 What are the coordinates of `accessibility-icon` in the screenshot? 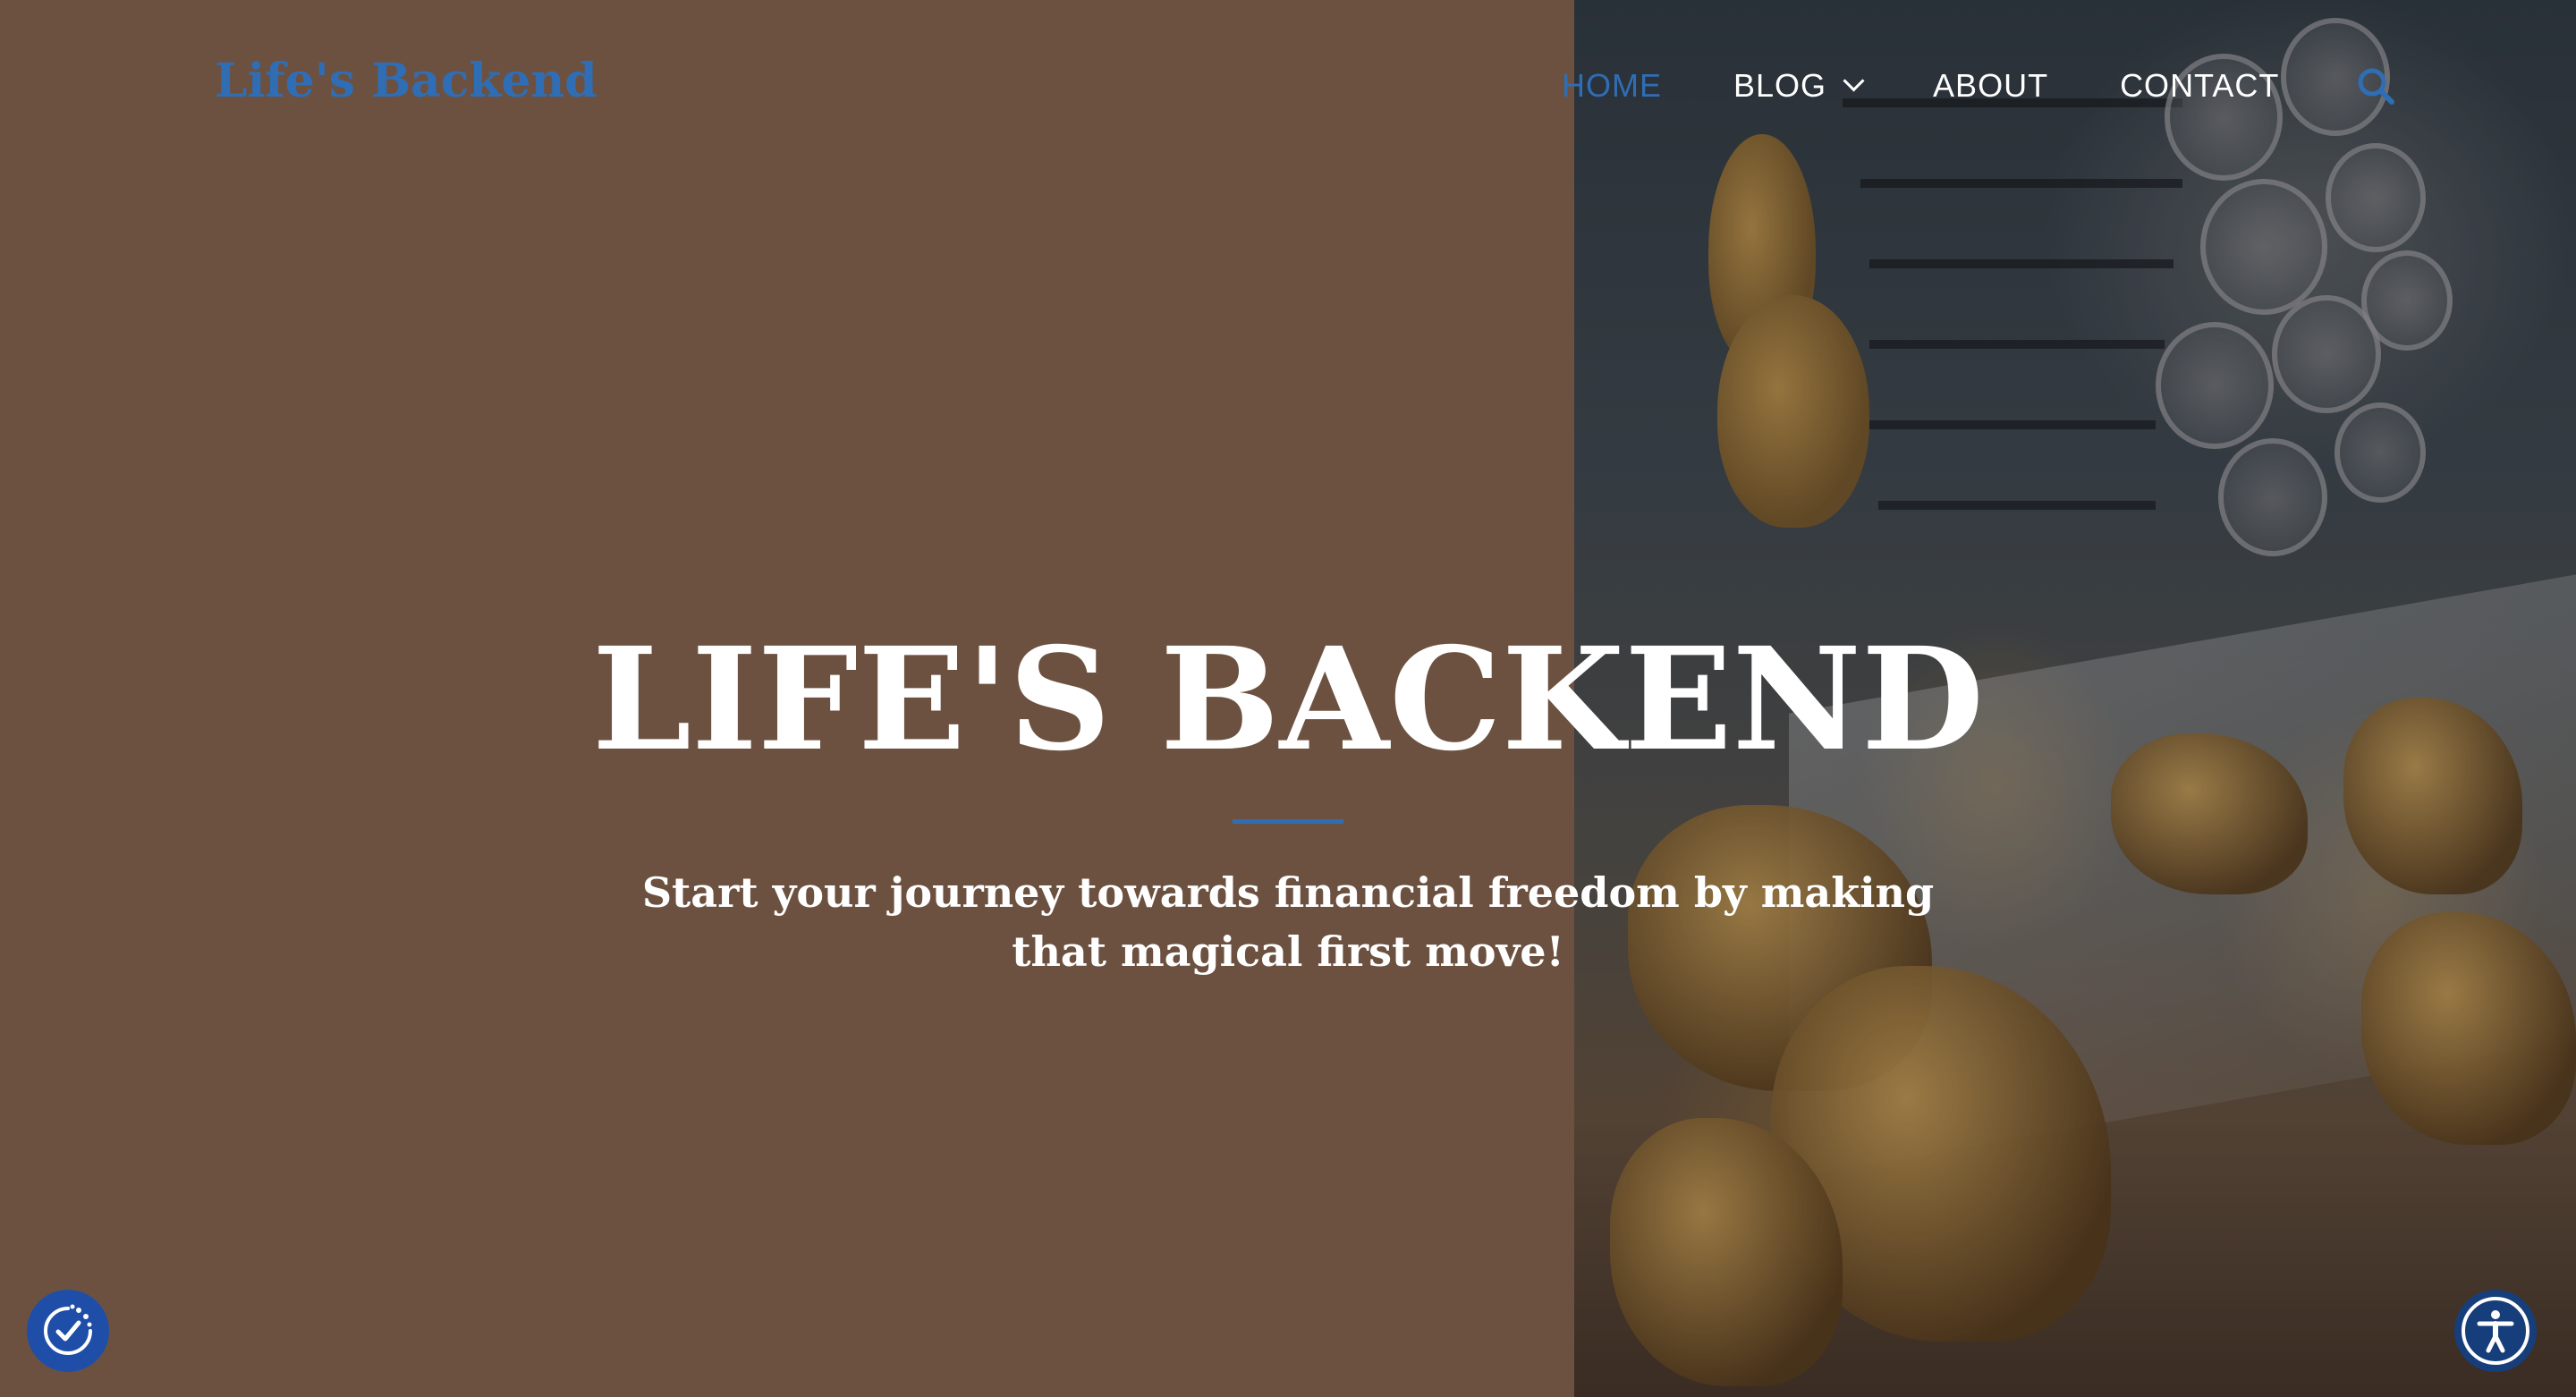 It's located at (2495, 1331).